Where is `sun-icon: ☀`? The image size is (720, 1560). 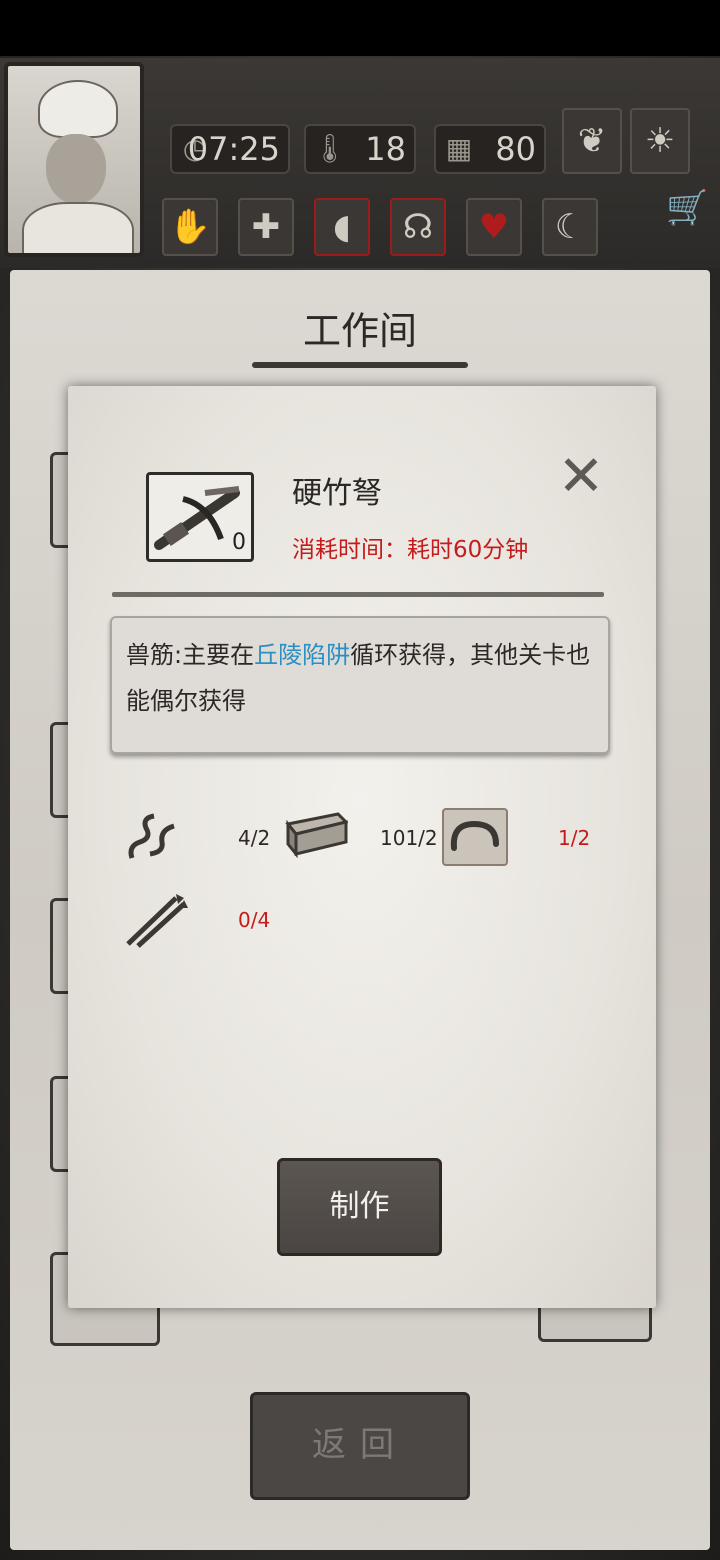
sun-icon: ☀ is located at coordinates (660, 141).